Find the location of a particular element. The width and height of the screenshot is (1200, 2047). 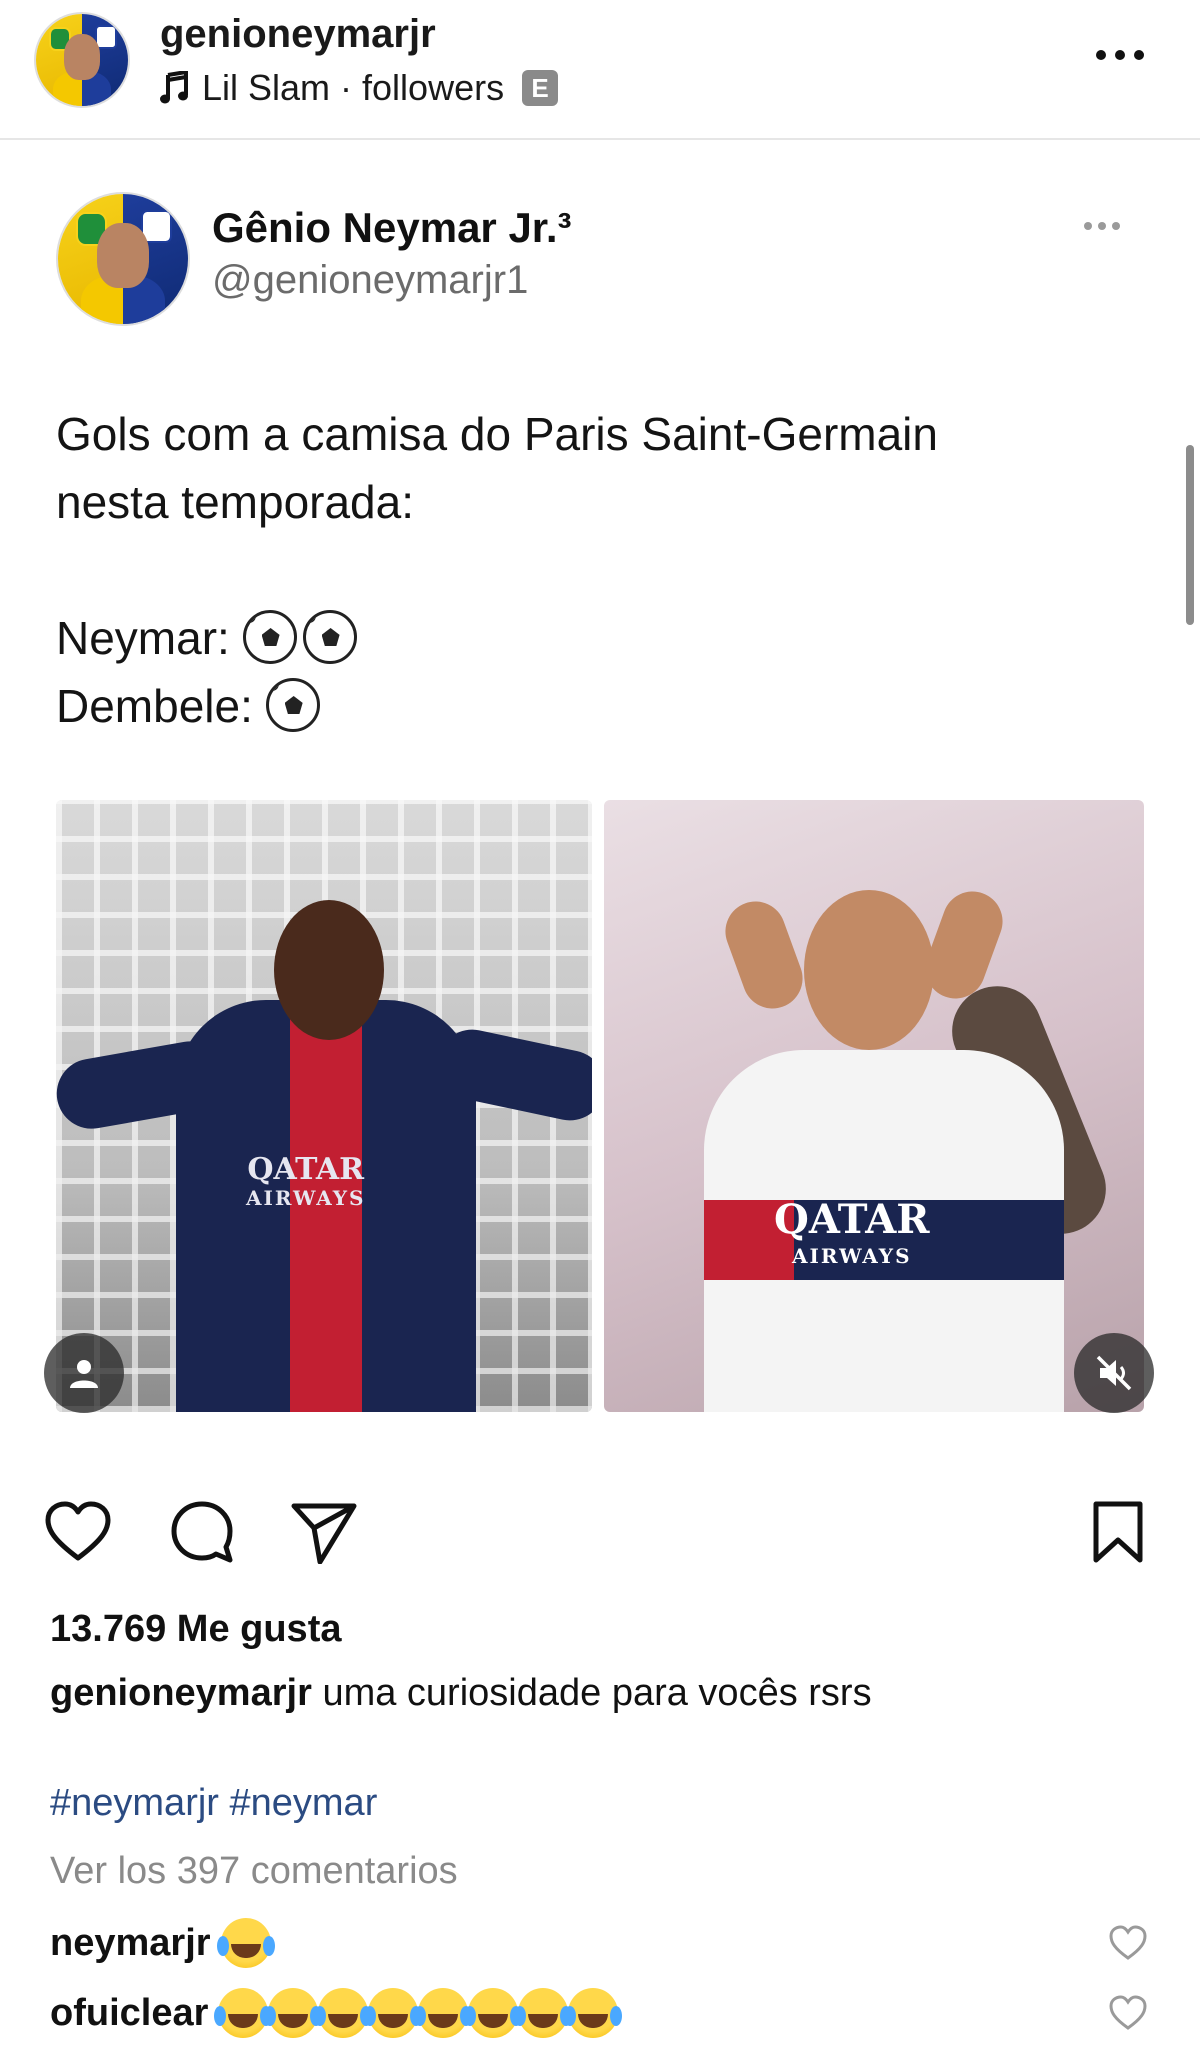

photo-dembele: QATAR AIRWAYS is located at coordinates (324, 1106).